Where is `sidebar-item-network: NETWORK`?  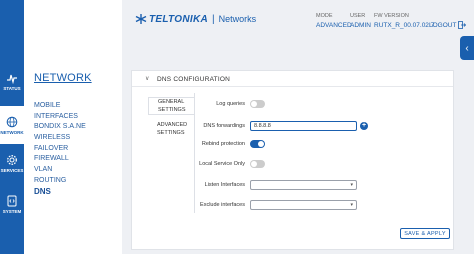 sidebar-item-network: NETWORK is located at coordinates (12, 125).